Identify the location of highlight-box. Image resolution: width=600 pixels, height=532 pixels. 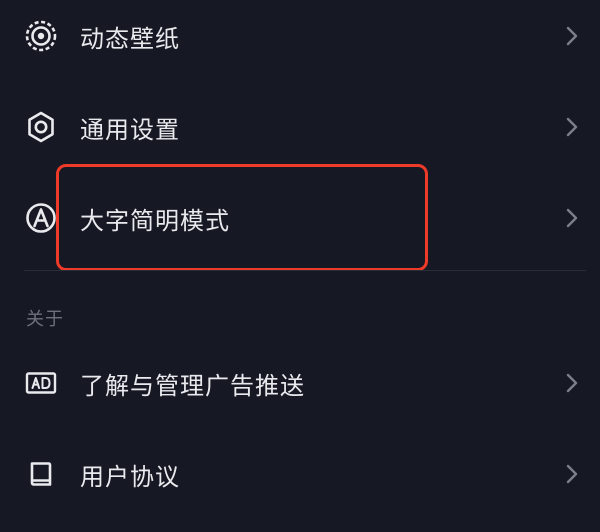
(242, 217).